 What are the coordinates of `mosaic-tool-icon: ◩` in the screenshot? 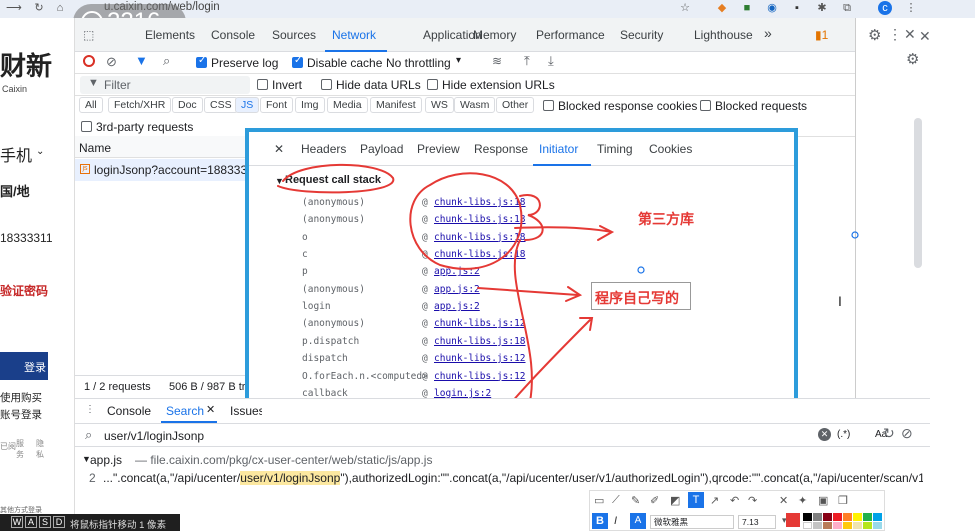 It's located at (675, 500).